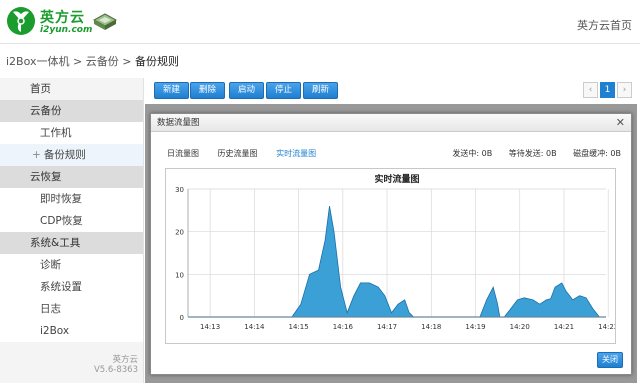 Image resolution: width=640 pixels, height=383 pixels. I want to click on refresh-button: 刷新, so click(321, 90).